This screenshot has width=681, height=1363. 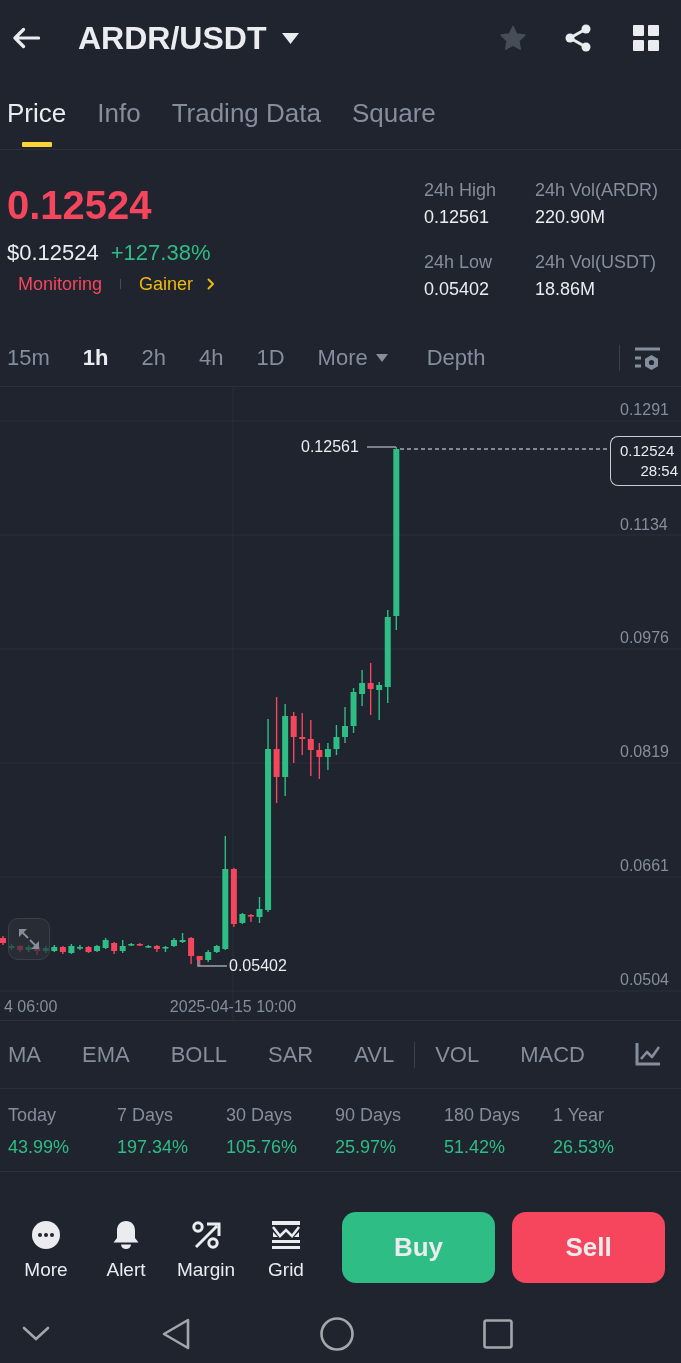 What do you see at coordinates (457, 1054) in the screenshot?
I see `indicator-tab: VOL` at bounding box center [457, 1054].